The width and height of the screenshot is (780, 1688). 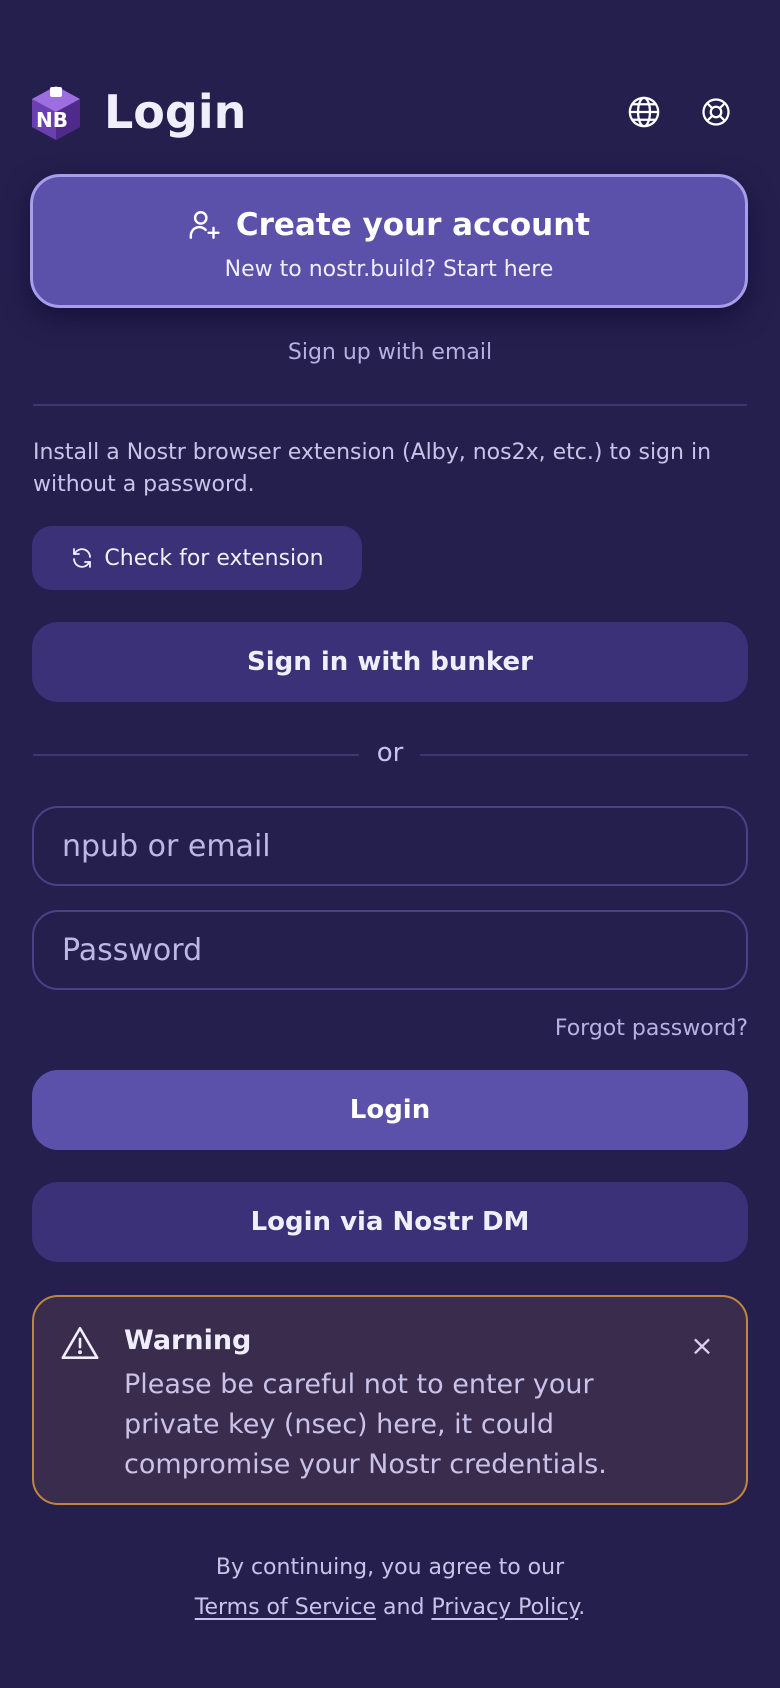 What do you see at coordinates (52, 120) in the screenshot?
I see `svg-text: NB` at bounding box center [52, 120].